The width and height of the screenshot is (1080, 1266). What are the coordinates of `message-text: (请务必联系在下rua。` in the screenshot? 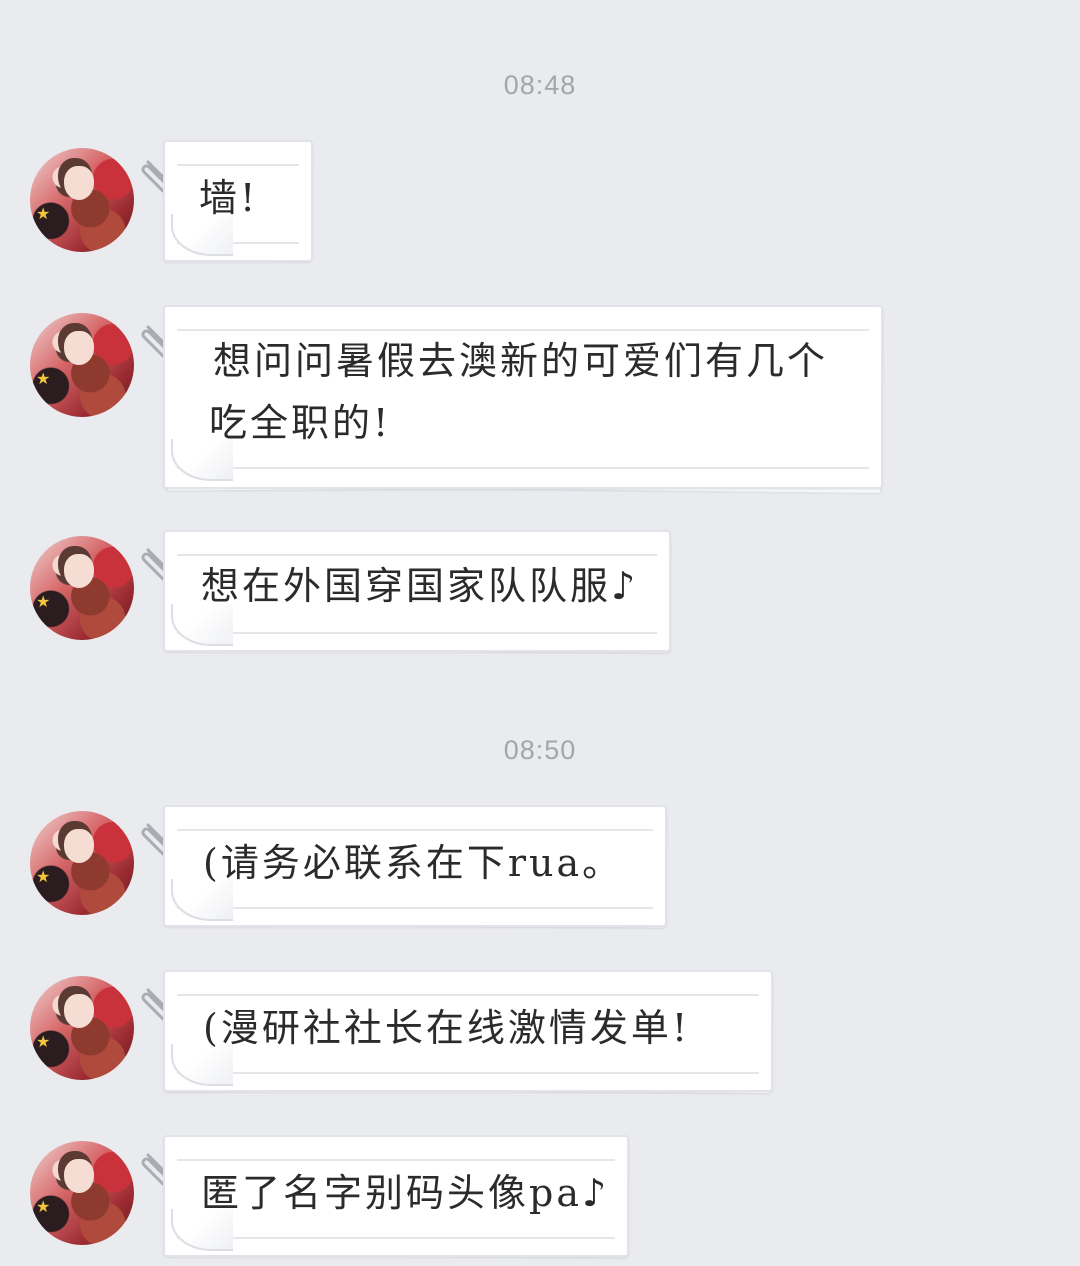 It's located at (413, 863).